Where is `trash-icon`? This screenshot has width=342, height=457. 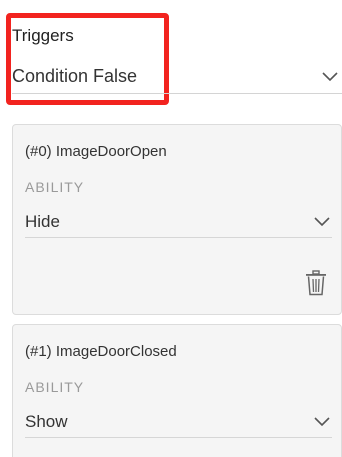 trash-icon is located at coordinates (316, 283).